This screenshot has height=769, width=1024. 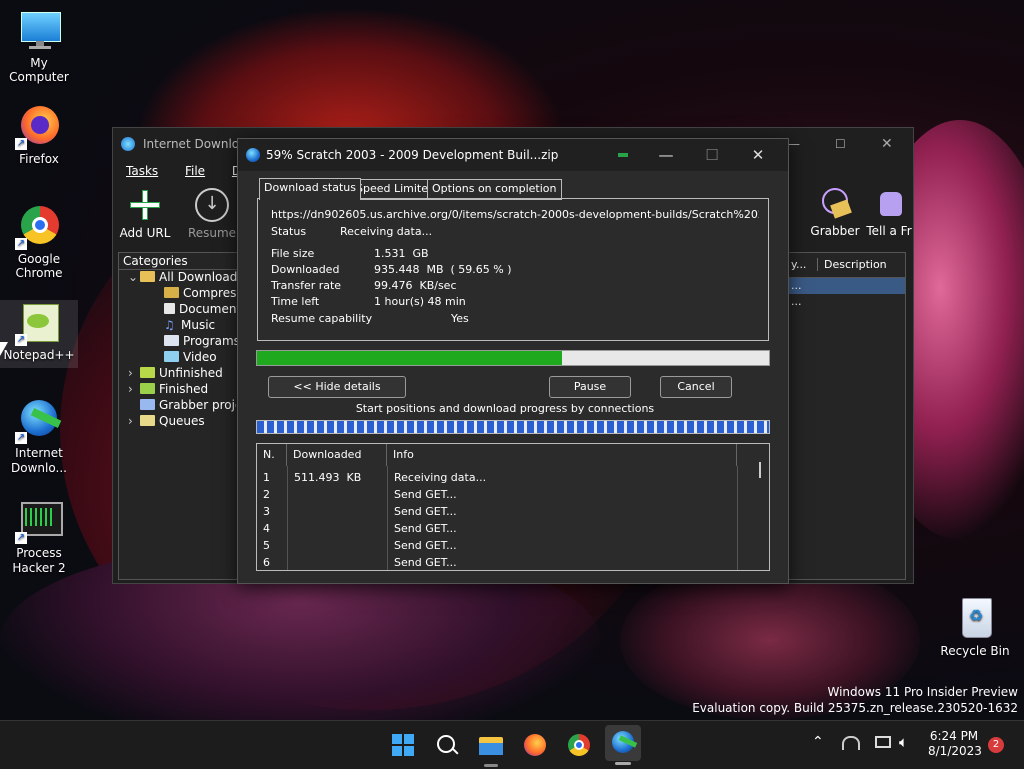 What do you see at coordinates (535, 745) in the screenshot?
I see `firefox-icon` at bounding box center [535, 745].